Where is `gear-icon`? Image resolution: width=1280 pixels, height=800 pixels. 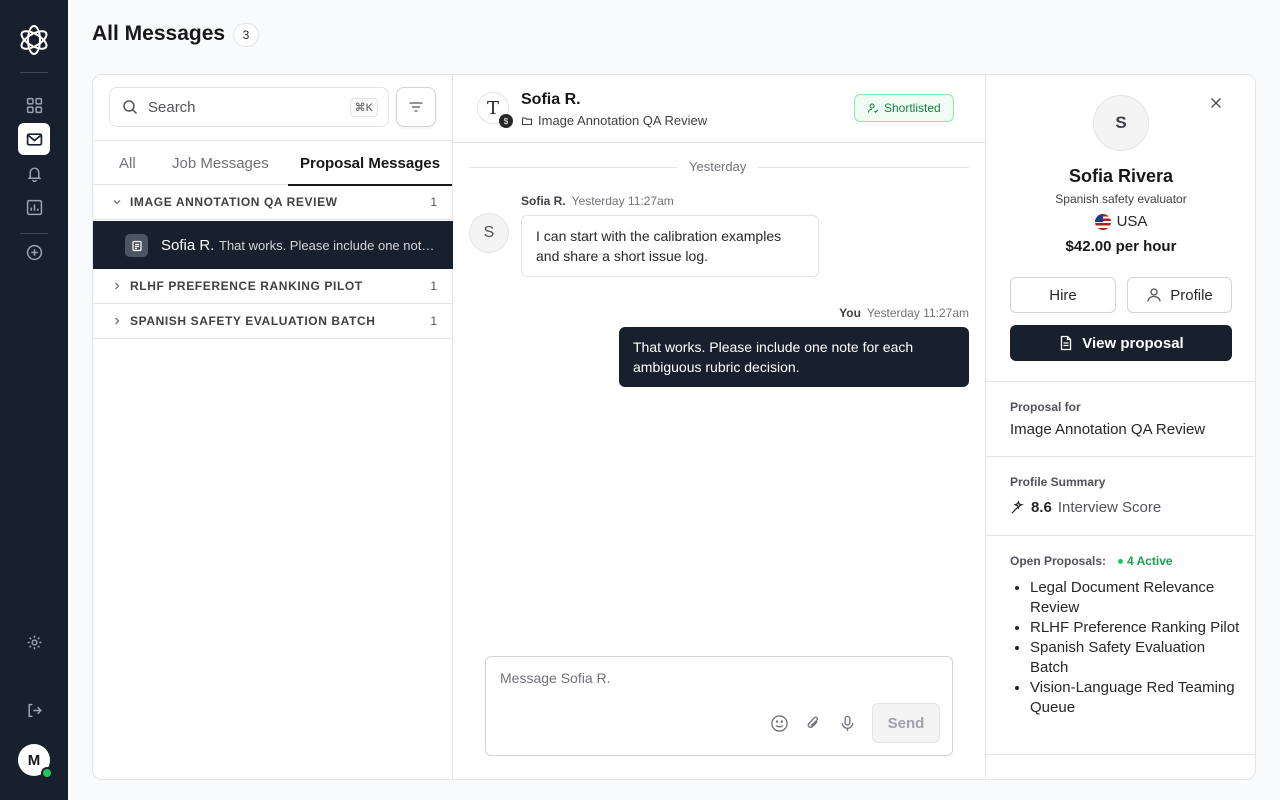
gear-icon is located at coordinates (34, 642).